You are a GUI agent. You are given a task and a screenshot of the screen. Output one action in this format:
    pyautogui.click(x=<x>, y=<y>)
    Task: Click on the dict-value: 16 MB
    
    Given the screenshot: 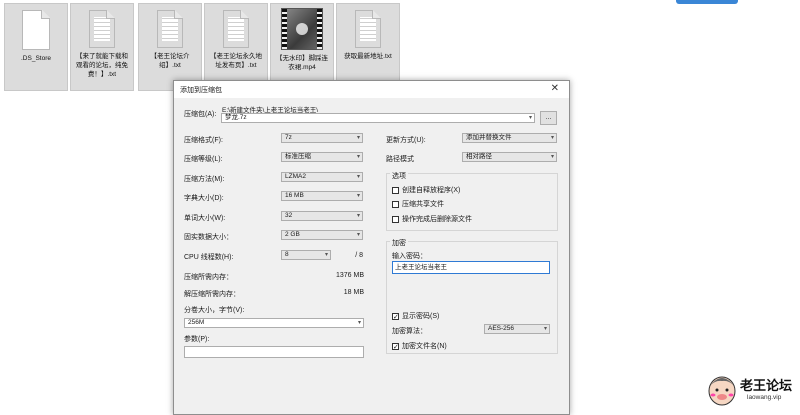 What is the action you would take?
    pyautogui.click(x=294, y=195)
    